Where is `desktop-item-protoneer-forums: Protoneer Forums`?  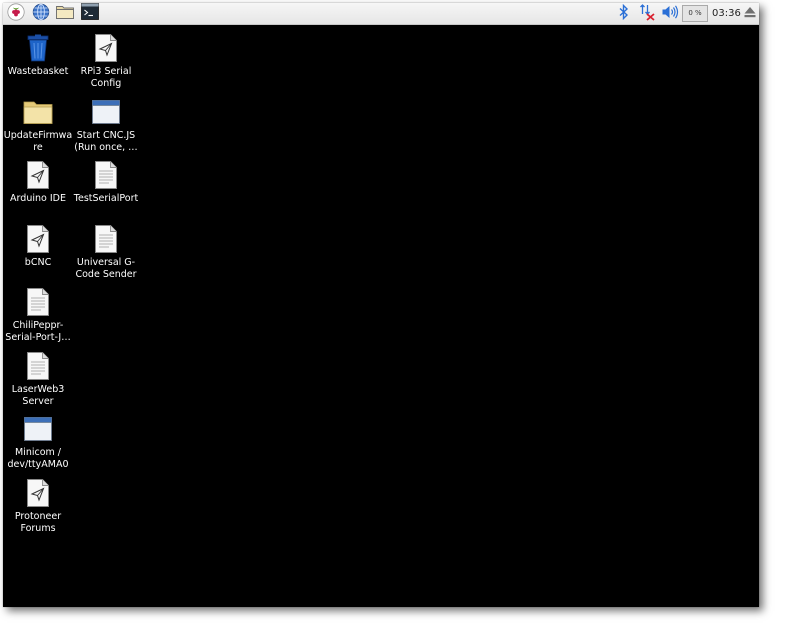 desktop-item-protoneer-forums: Protoneer Forums is located at coordinates (38, 506).